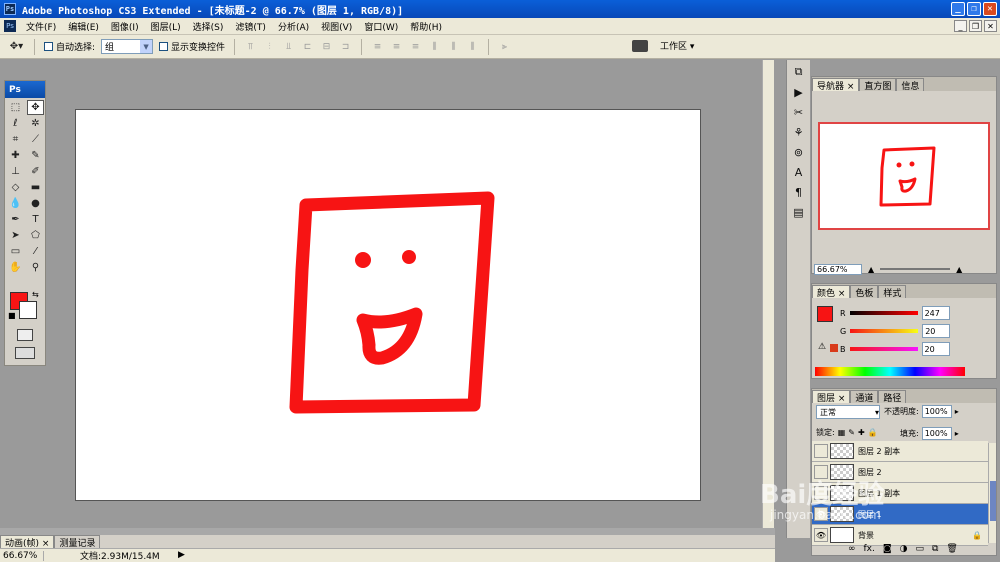  Describe the element at coordinates (15, 235) in the screenshot. I see `path-selection-tool-icon: ➤` at that location.